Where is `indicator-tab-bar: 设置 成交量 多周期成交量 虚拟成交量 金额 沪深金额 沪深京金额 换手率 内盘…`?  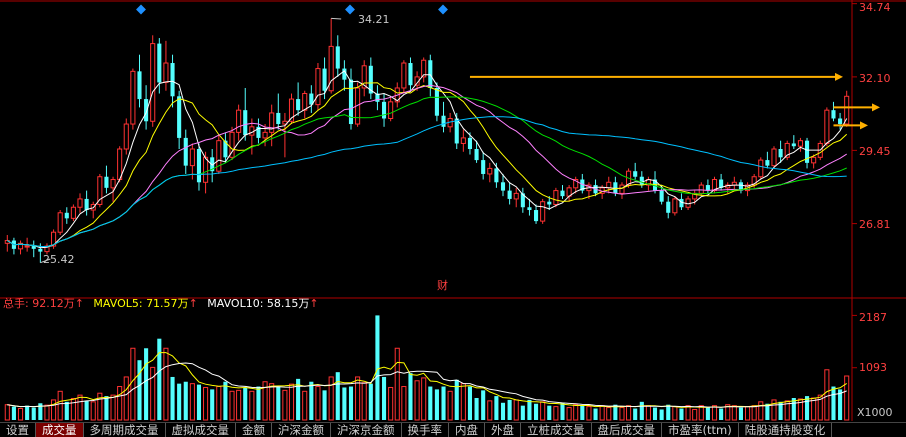 indicator-tab-bar: 设置 成交量 多周期成交量 虚拟成交量 金额 沪深金额 沪深京金额 换手率 内盘… is located at coordinates (453, 429).